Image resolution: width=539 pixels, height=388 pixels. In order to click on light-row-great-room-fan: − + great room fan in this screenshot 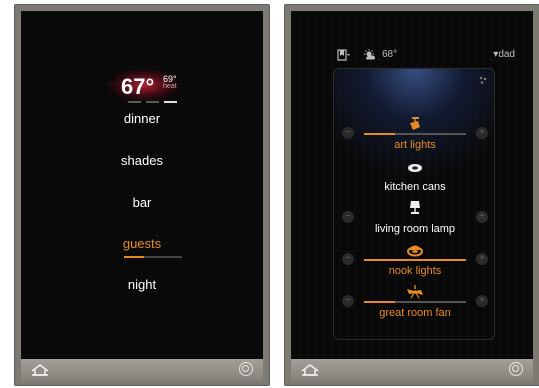, I will do `click(415, 306)`.